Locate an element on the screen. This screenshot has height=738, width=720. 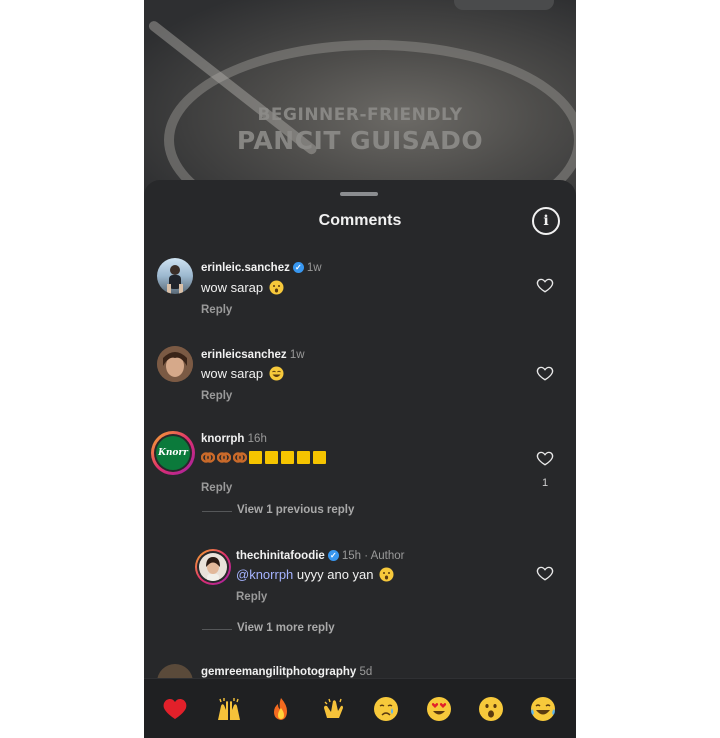
grinning-face-icon is located at coordinates (276, 373).